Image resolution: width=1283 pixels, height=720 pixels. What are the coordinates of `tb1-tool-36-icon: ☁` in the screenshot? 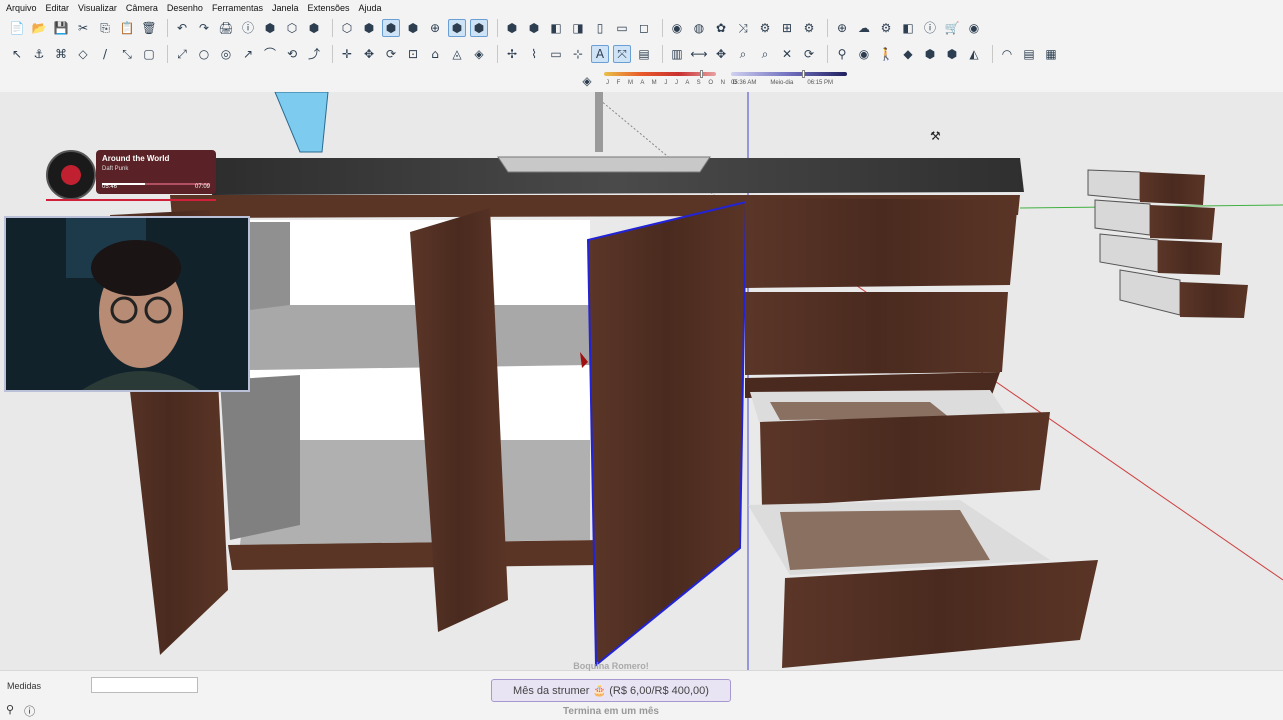 It's located at (864, 28).